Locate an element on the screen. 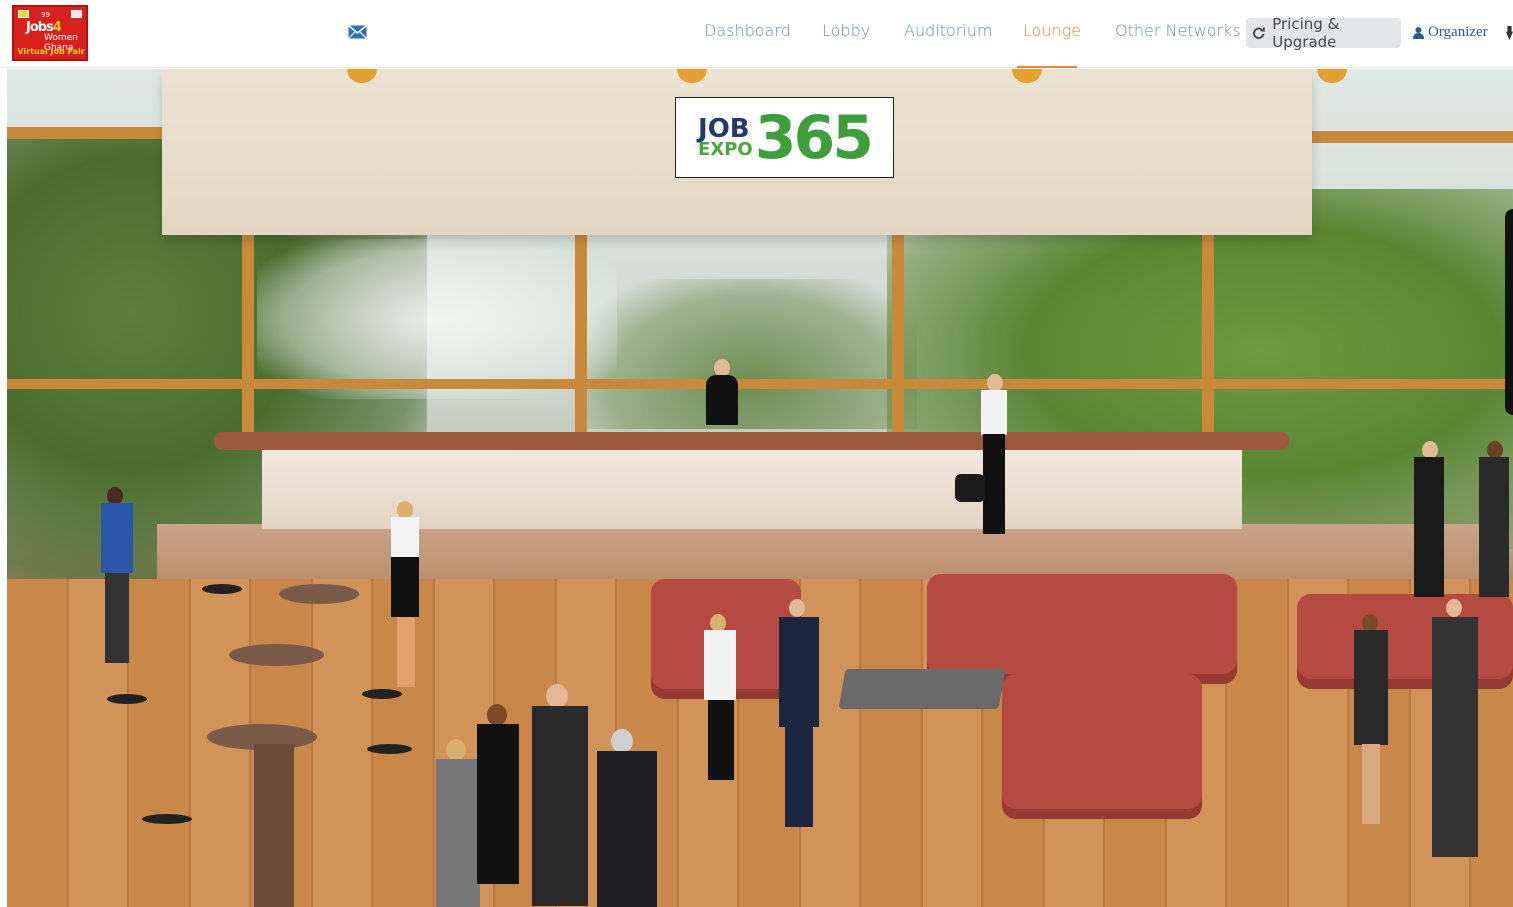  organizer-link: Organizer is located at coordinates (1450, 32).